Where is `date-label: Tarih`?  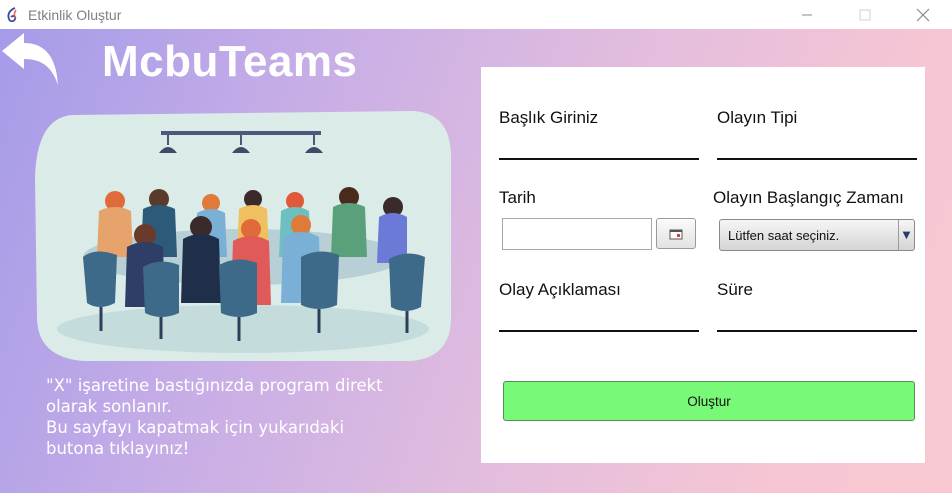
date-label: Tarih is located at coordinates (517, 197).